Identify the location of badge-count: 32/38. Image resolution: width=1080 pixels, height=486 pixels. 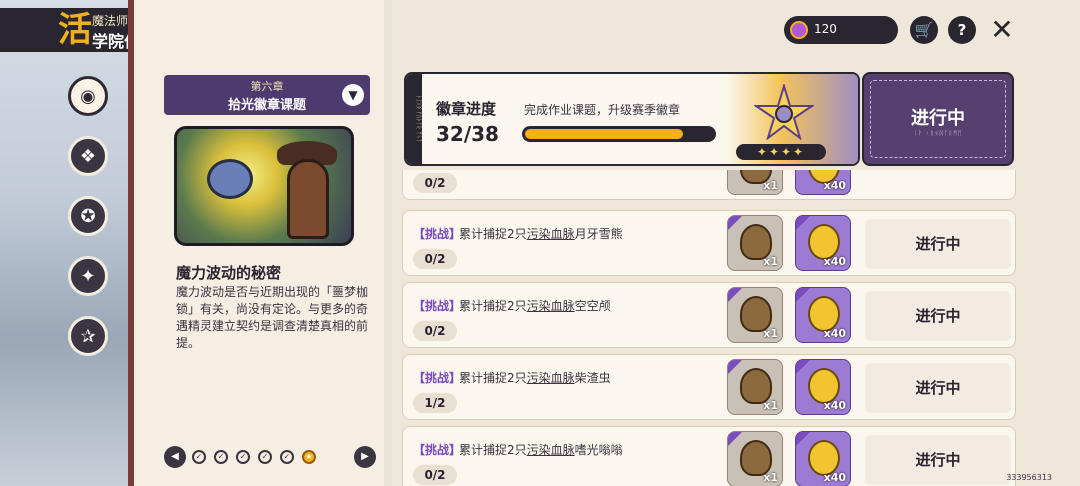
(467, 134).